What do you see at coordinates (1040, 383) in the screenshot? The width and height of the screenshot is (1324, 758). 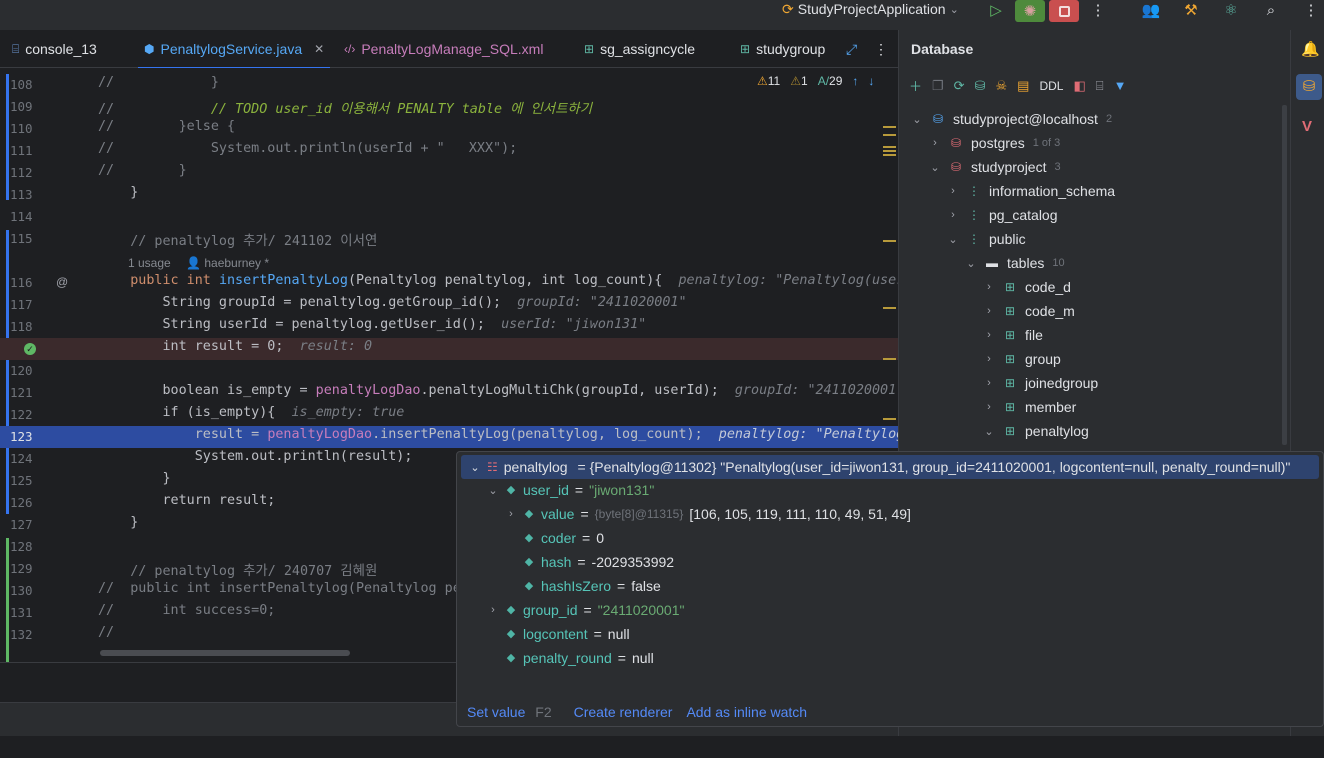 I see `tree-node-table: › ⊞ joinedgroup` at bounding box center [1040, 383].